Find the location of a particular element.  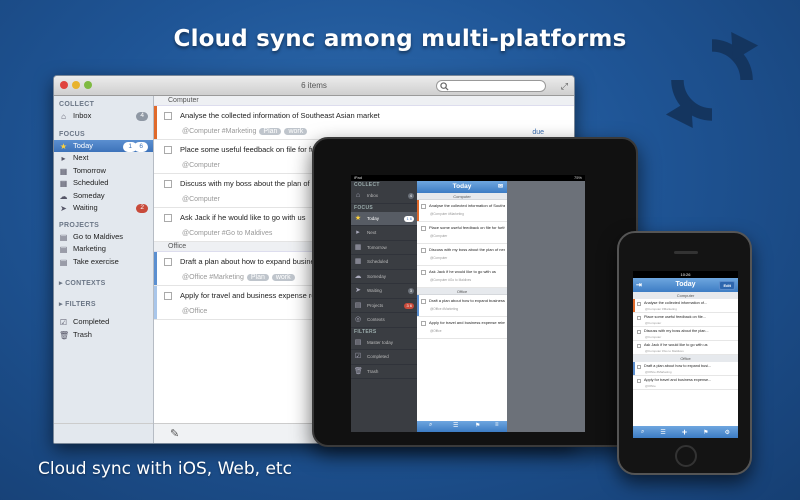

sidebar-item-completed: ☑ Completed is located at coordinates (103, 322).